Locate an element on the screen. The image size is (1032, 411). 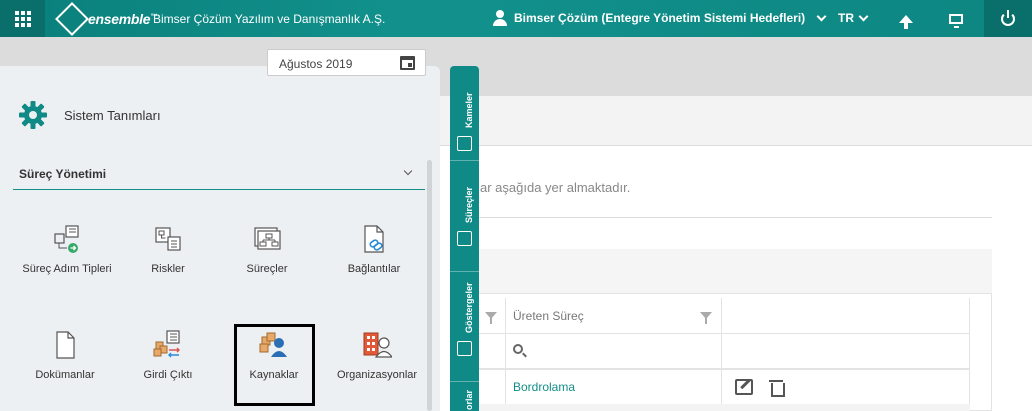
tile-surecler: Süreçler is located at coordinates (267, 250).